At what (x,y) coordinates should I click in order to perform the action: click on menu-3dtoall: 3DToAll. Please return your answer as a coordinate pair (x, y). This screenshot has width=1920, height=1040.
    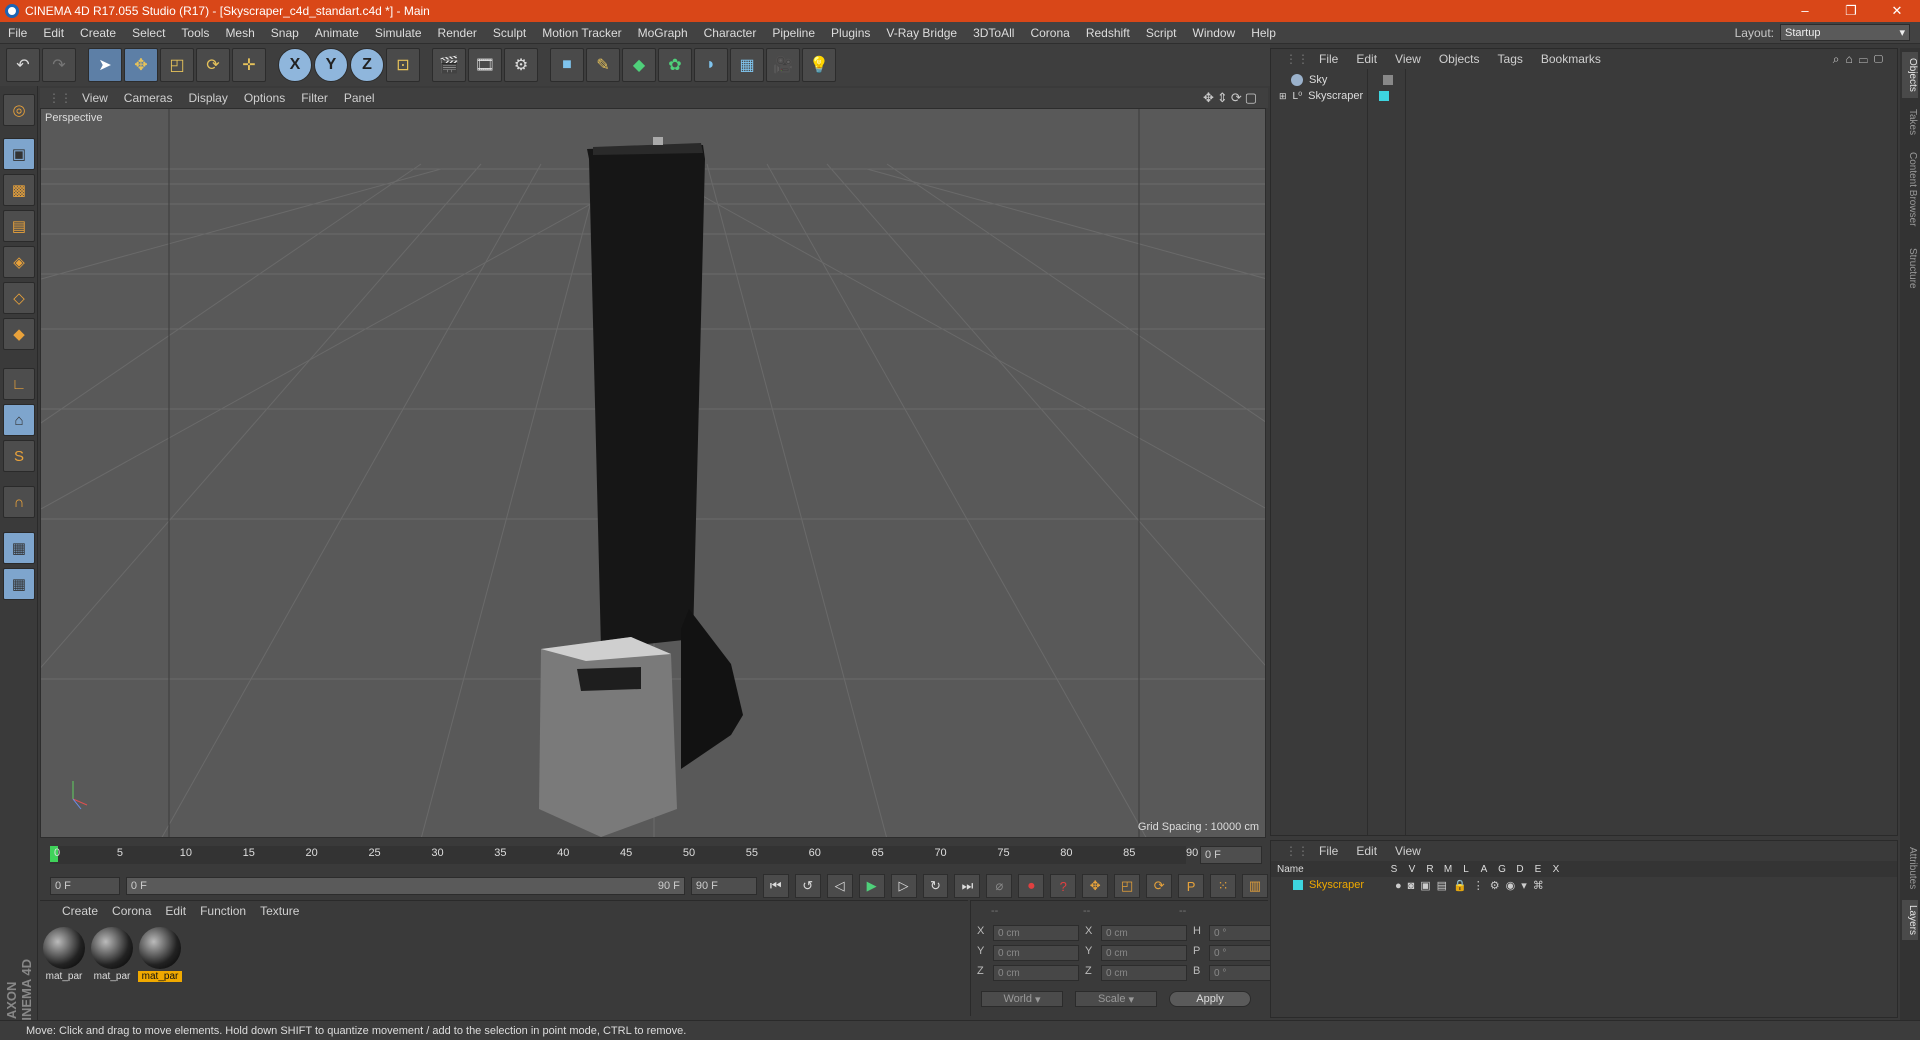
    Looking at the image, I should click on (993, 33).